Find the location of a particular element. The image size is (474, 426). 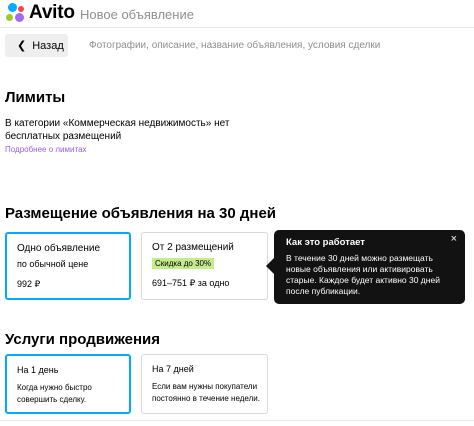

option-title: От 2 размещений is located at coordinates (193, 247).